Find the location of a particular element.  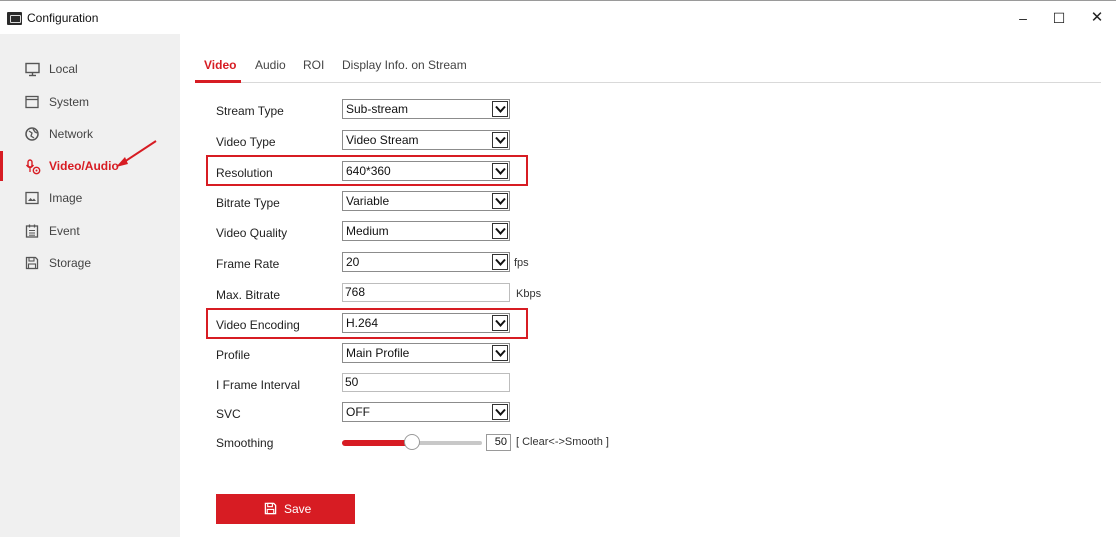

row-i-frame-interval: I Frame Interval 50 is located at coordinates (530, 385).